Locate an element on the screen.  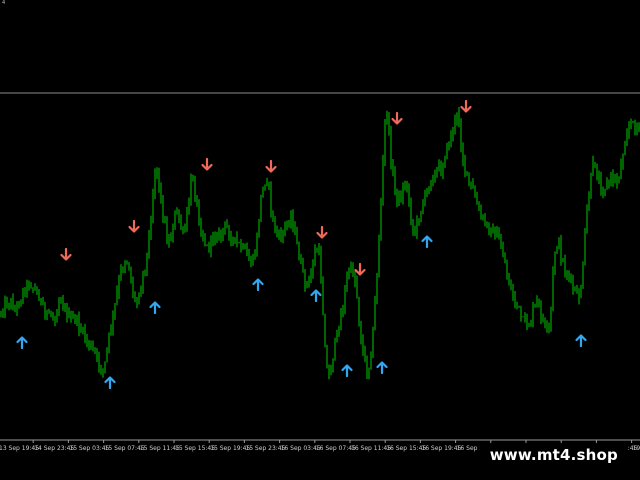
x-tick-label: 14 Sep 23:45 is located at coordinates (54, 448).